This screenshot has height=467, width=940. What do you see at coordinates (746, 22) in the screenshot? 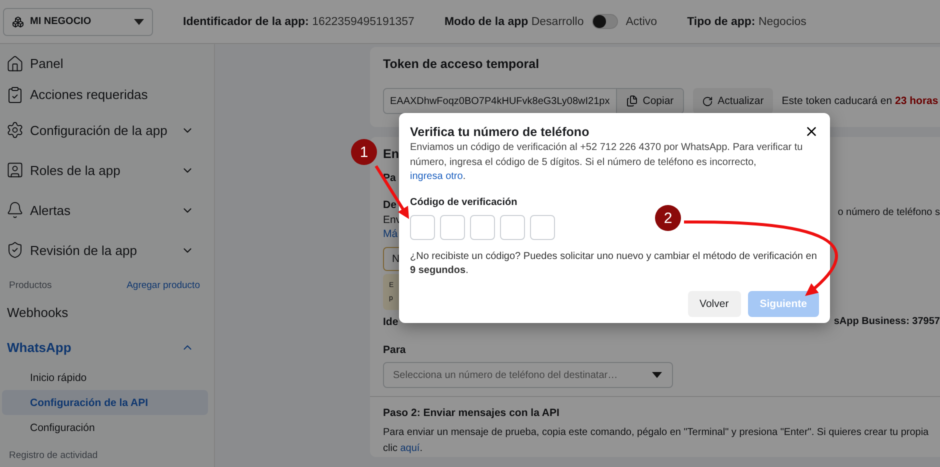
I see `app-type-text: Tipo de app: Negocios` at bounding box center [746, 22].